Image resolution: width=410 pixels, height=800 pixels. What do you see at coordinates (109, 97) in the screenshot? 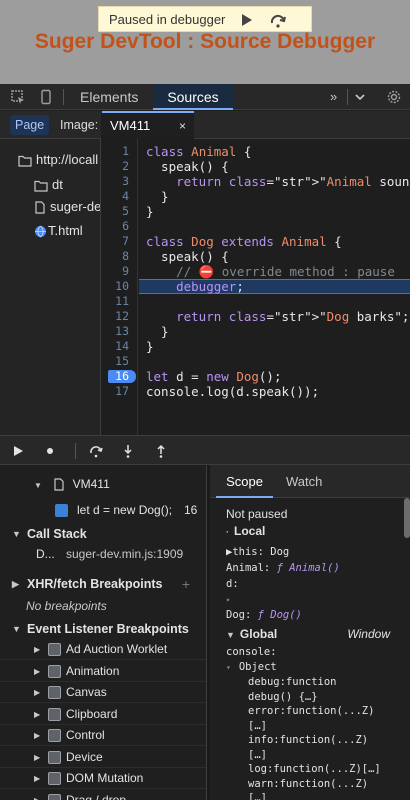
I see `tab-elements: Elements` at bounding box center [109, 97].